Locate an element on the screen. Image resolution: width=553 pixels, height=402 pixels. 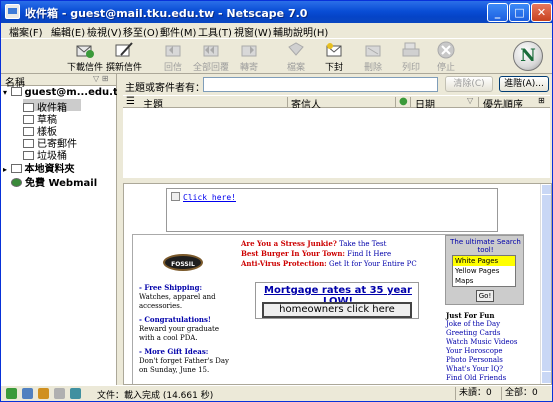
column-picker-icon: ⊞ is located at coordinates (541, 100).